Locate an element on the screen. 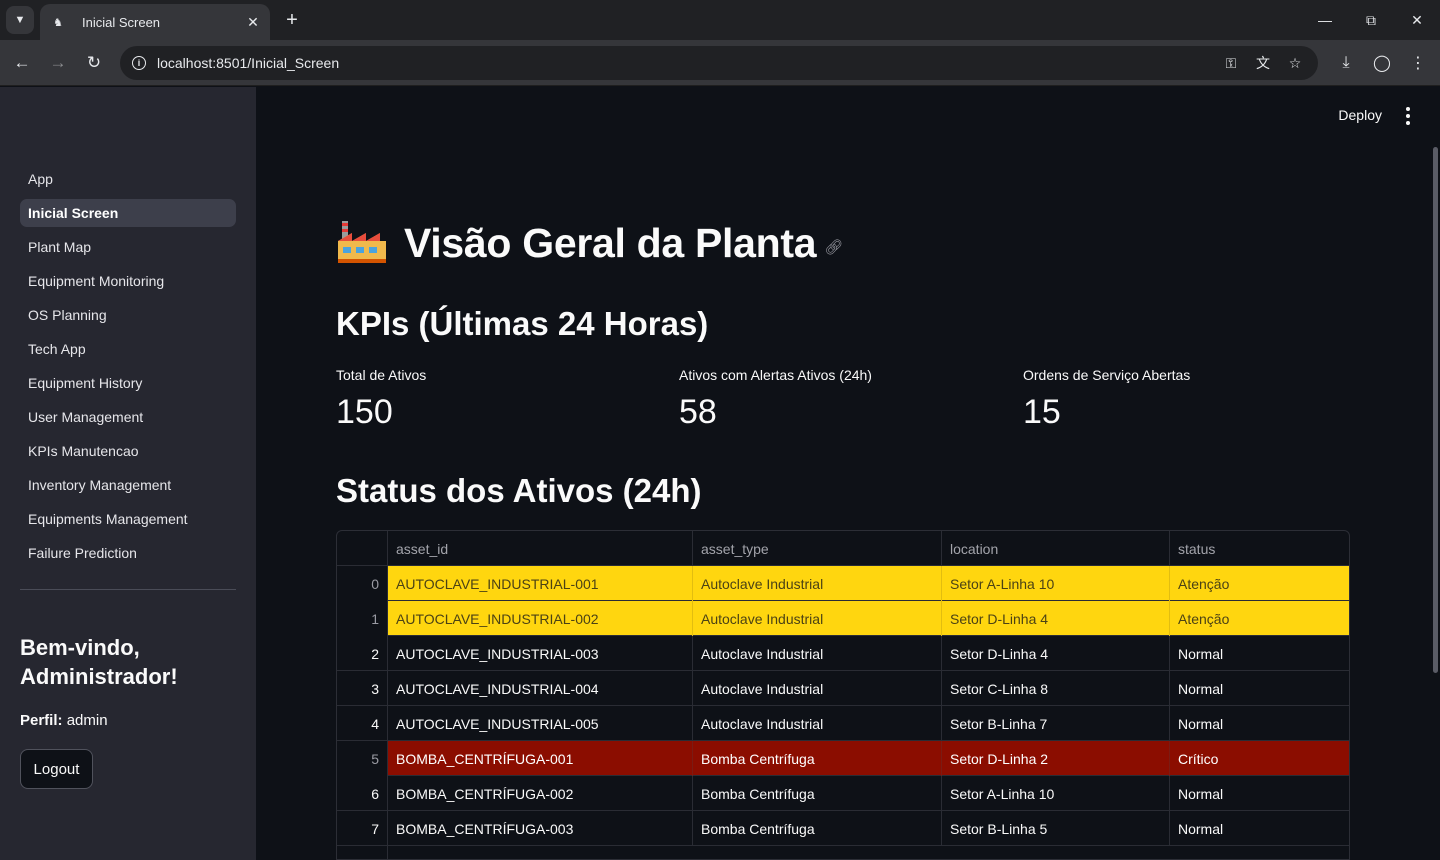 The width and height of the screenshot is (1440, 860). sidebar-item-plant-map: Plant Map is located at coordinates (128, 247).